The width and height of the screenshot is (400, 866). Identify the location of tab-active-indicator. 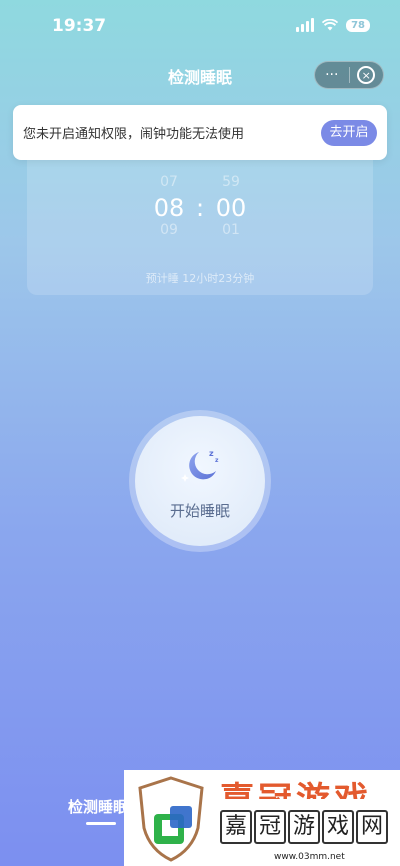
(101, 823).